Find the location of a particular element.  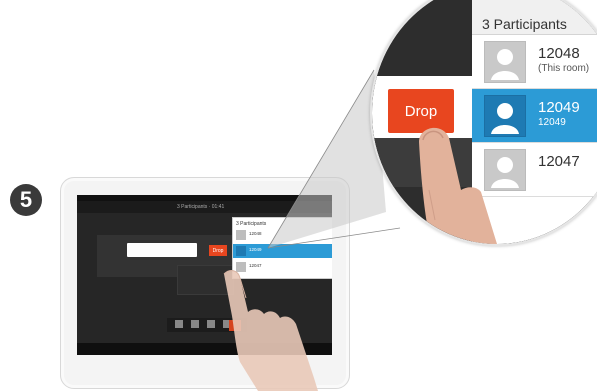

participant-name: 12049 is located at coordinates (559, 107).